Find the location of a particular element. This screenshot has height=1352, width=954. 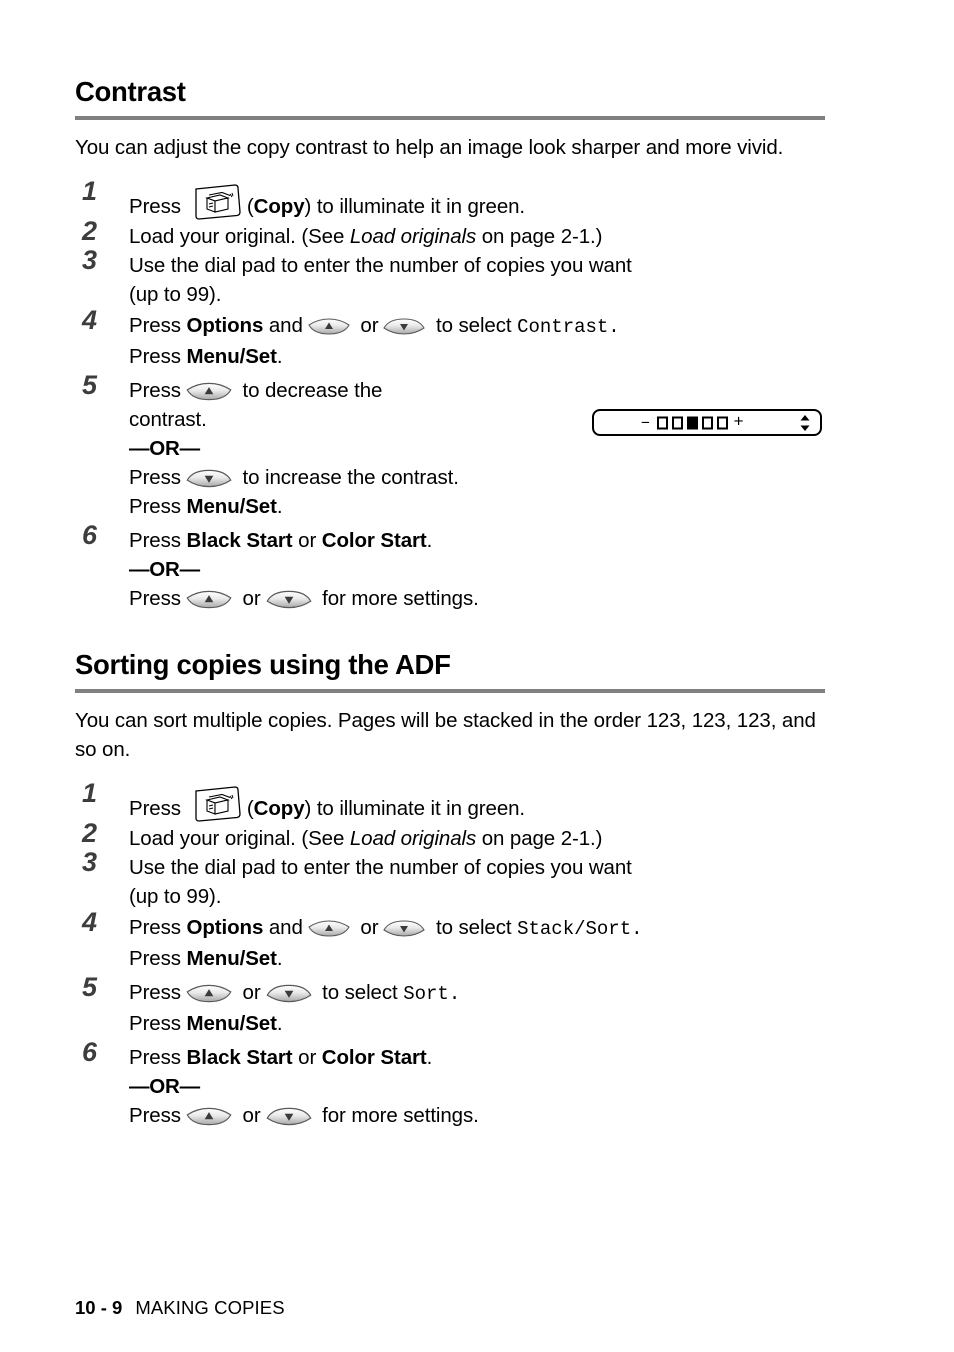

or-divider: —OR— is located at coordinates (164, 448).